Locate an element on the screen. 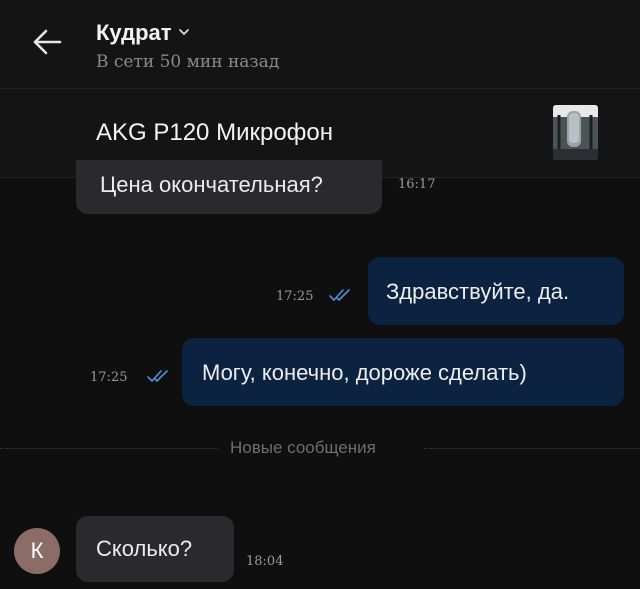  message-incoming: Цена окончательная? 16:17 is located at coordinates (255, 187).